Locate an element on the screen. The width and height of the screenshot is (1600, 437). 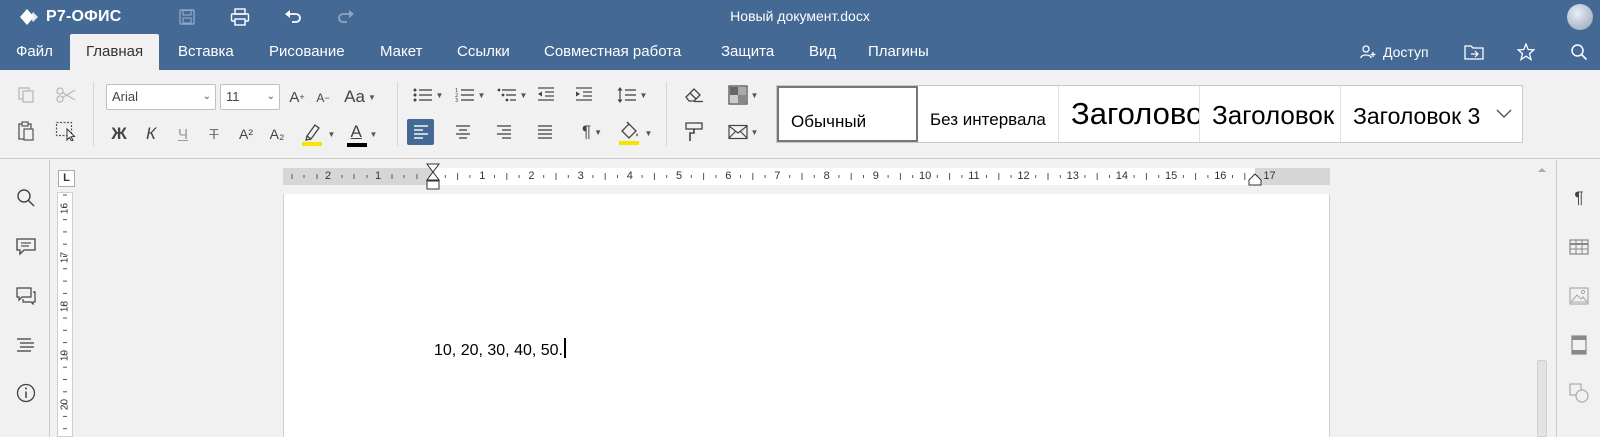
style-heading-2: Заголовок 2 is located at coordinates (1270, 114).